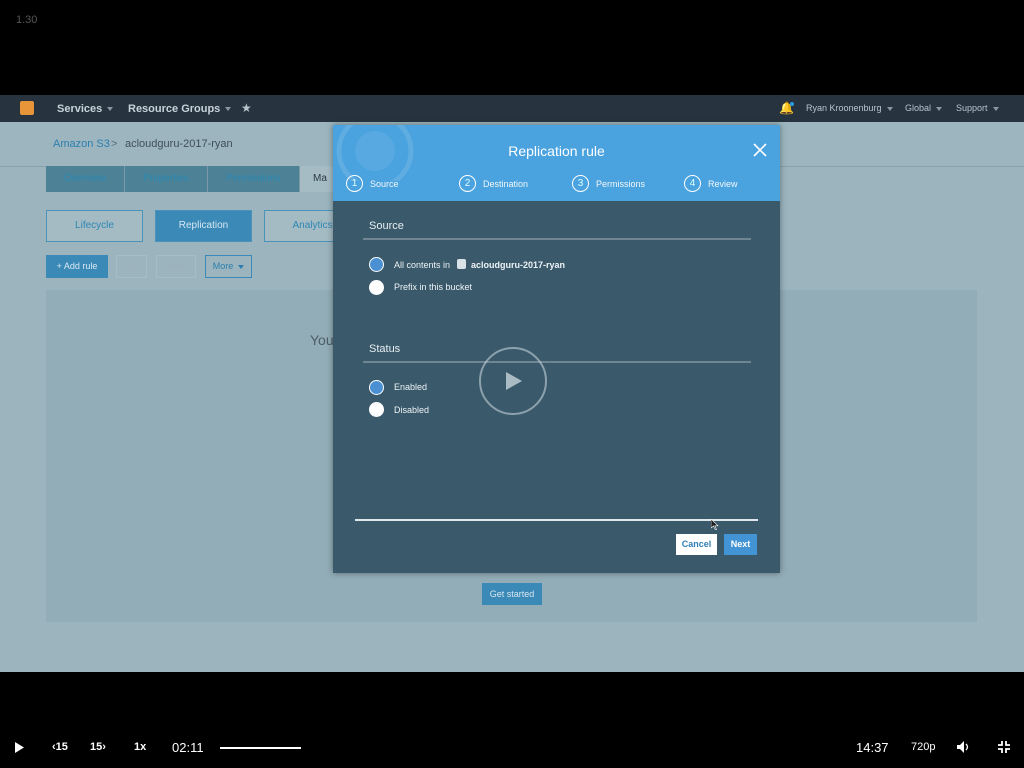  Describe the element at coordinates (203, 226) in the screenshot. I see `replication-button: Replication` at that location.